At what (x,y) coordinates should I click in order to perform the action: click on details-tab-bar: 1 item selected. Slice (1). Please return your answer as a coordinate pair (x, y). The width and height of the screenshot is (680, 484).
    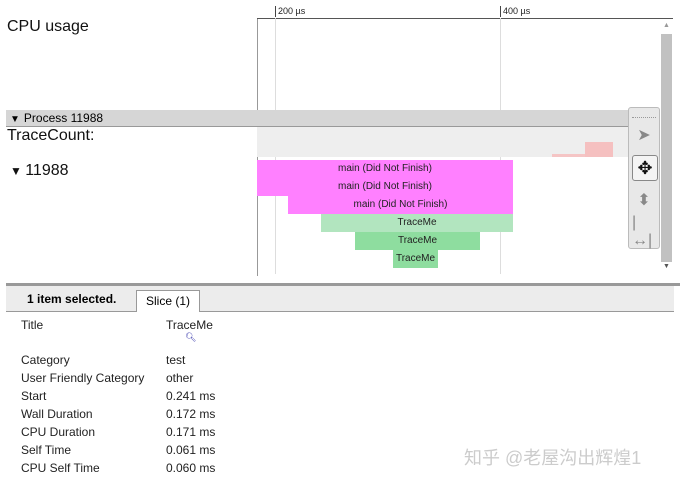
    Looking at the image, I should click on (340, 299).